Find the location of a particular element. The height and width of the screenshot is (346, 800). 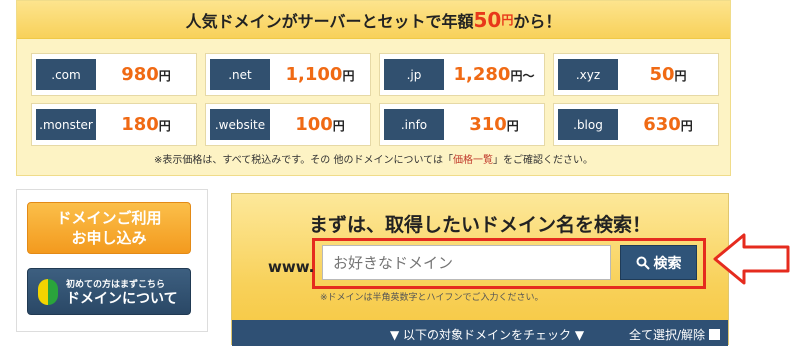

tld-price-value: 1,100 is located at coordinates (314, 74).